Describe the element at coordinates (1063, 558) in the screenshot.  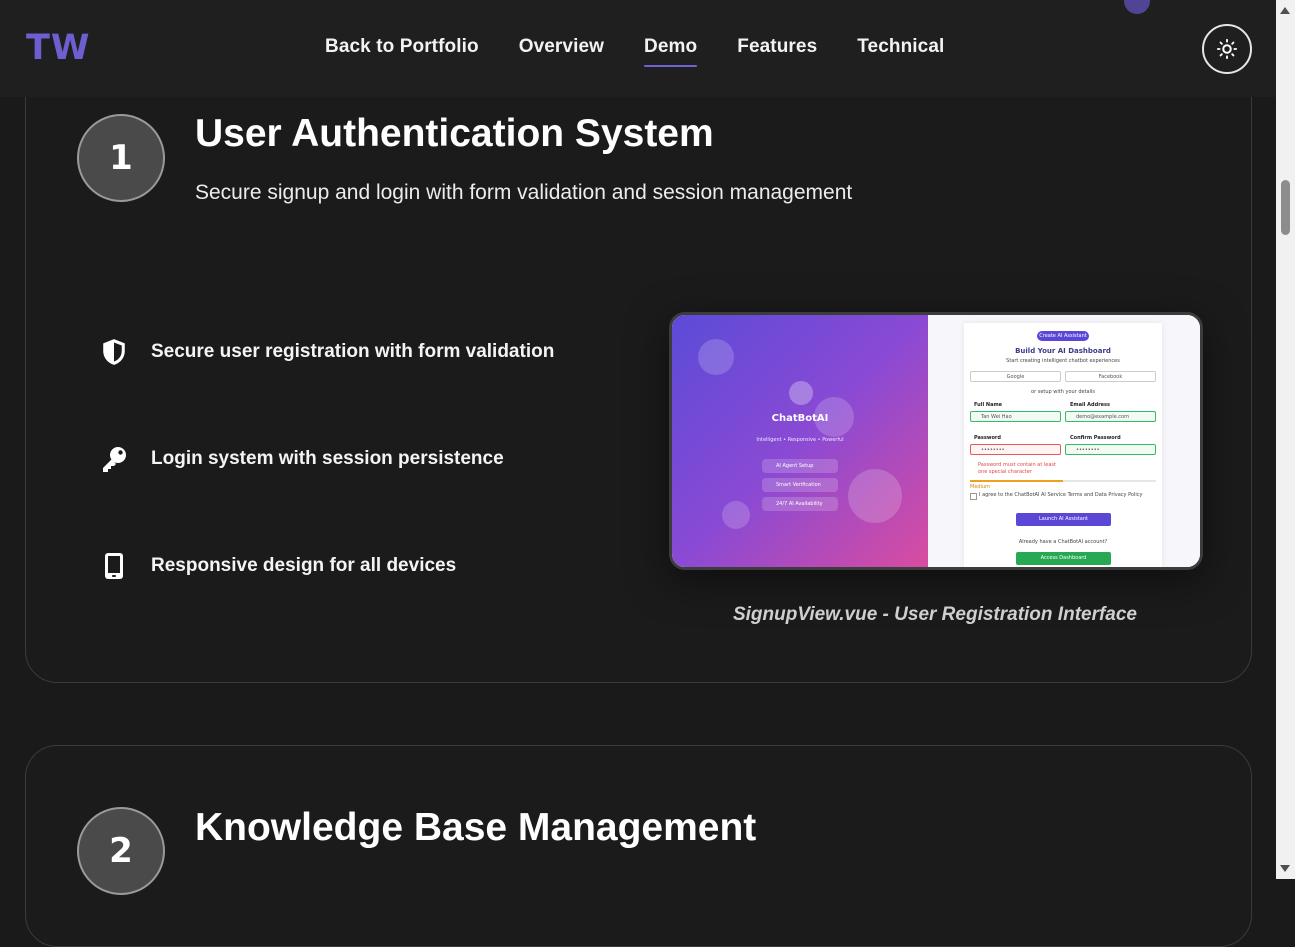
I see `access-dashboard-button: Access Dashboard` at that location.